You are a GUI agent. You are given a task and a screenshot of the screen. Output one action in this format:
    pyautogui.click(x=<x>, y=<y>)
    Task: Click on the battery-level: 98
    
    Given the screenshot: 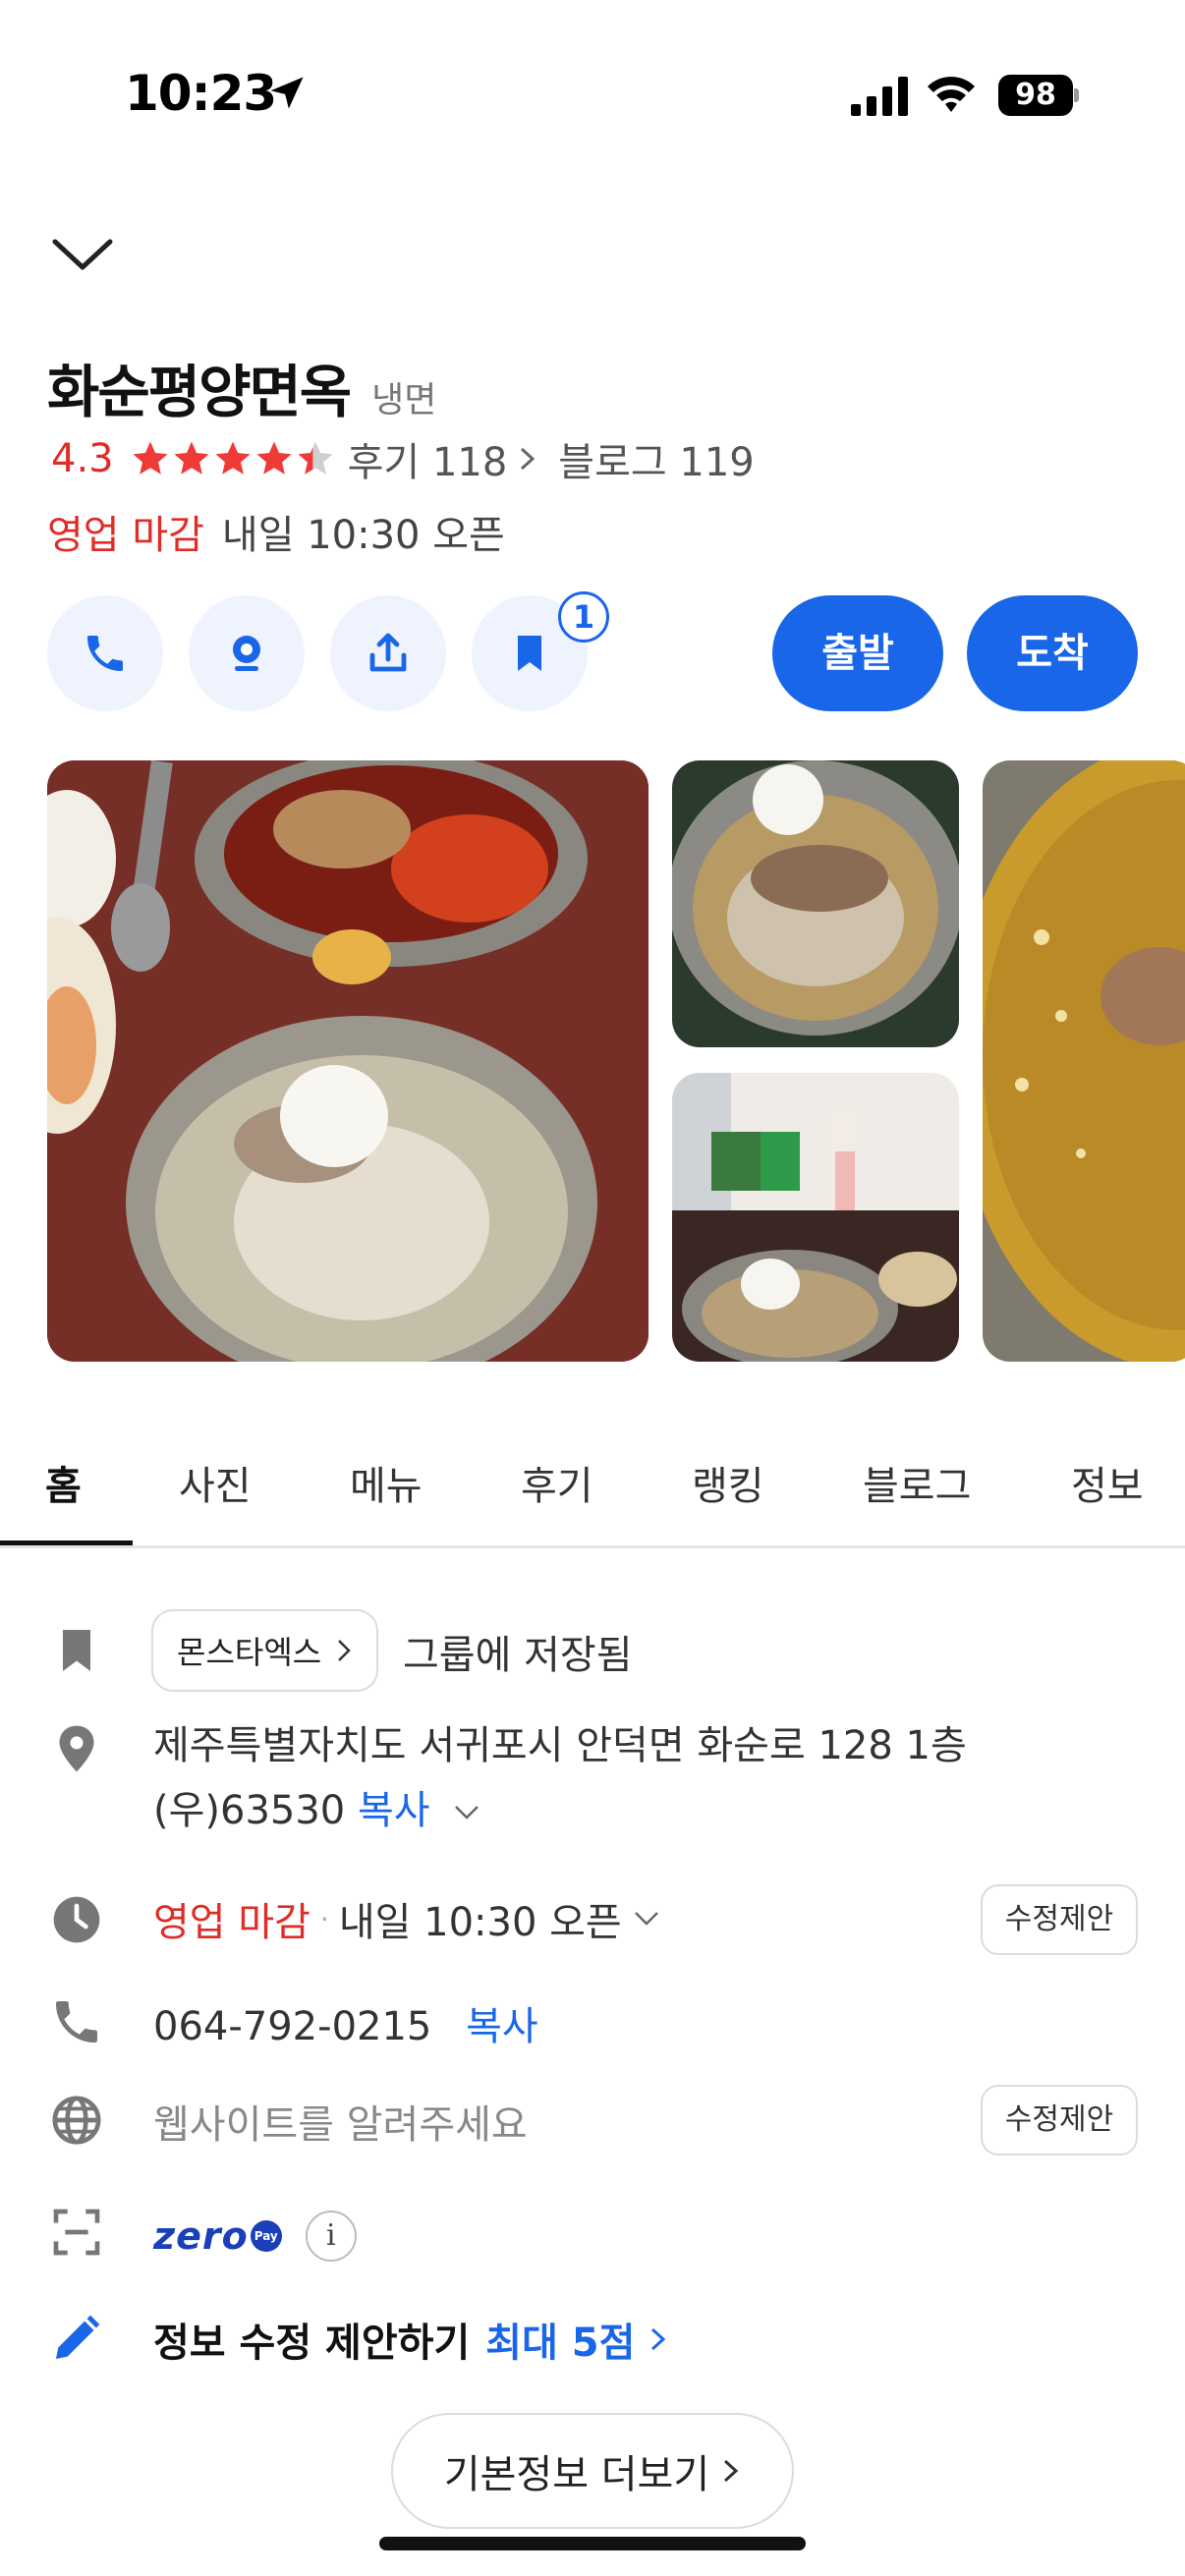 What is the action you would take?
    pyautogui.click(x=1035, y=95)
    